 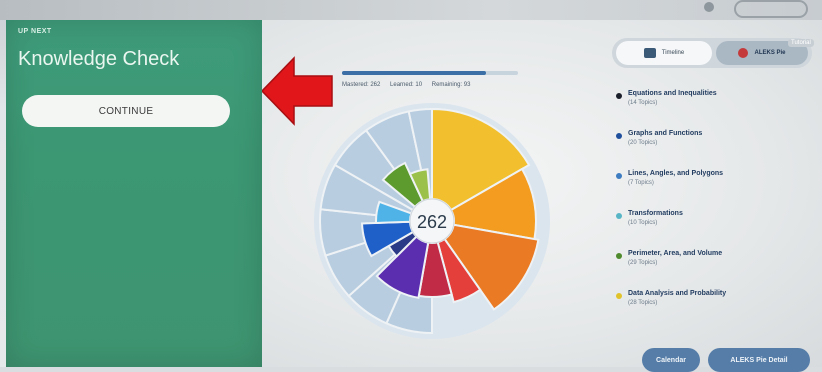 What do you see at coordinates (655, 213) in the screenshot?
I see `topic-name: Transformations` at bounding box center [655, 213].